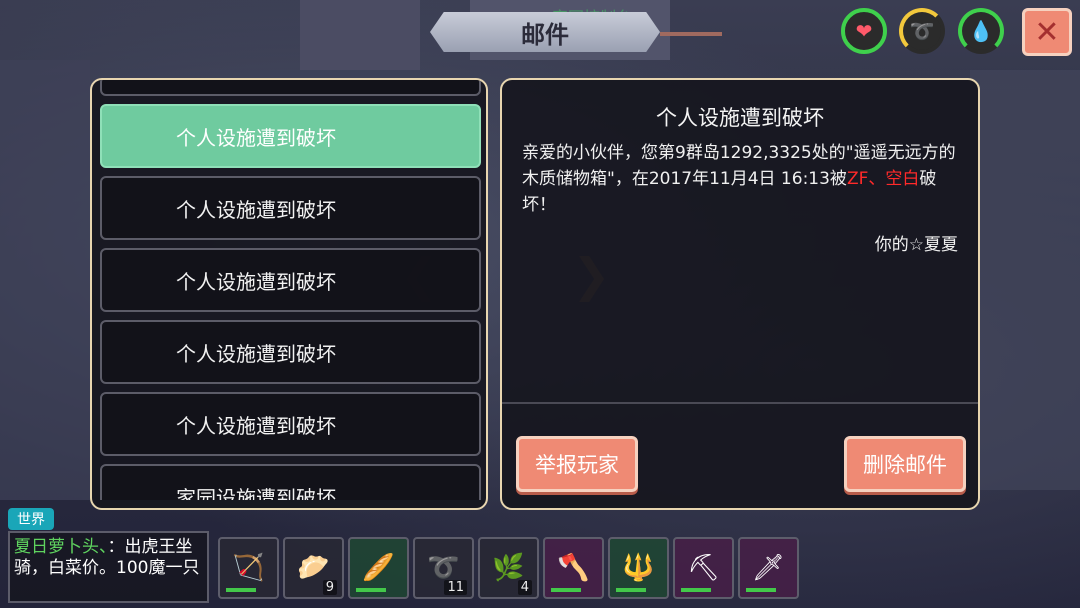 Image resolution: width=1080 pixels, height=608 pixels. I want to click on background-wall-left, so click(45, 280).